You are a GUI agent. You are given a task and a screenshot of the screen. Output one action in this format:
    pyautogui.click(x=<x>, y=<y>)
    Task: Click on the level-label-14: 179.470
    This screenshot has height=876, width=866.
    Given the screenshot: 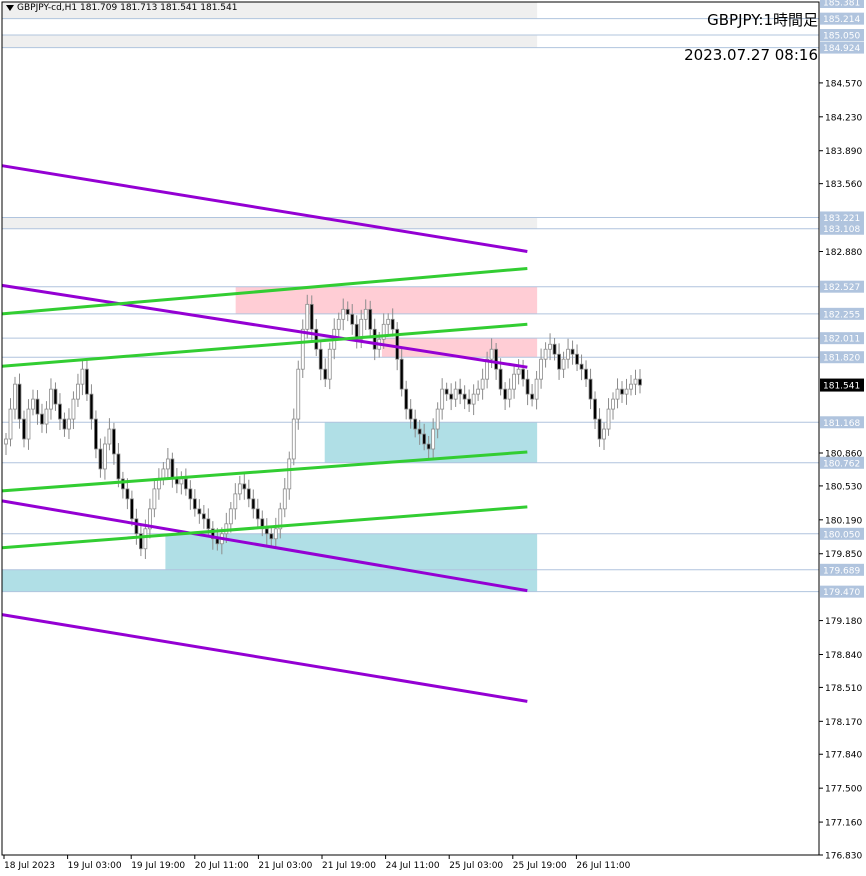 What is the action you would take?
    pyautogui.click(x=841, y=593)
    